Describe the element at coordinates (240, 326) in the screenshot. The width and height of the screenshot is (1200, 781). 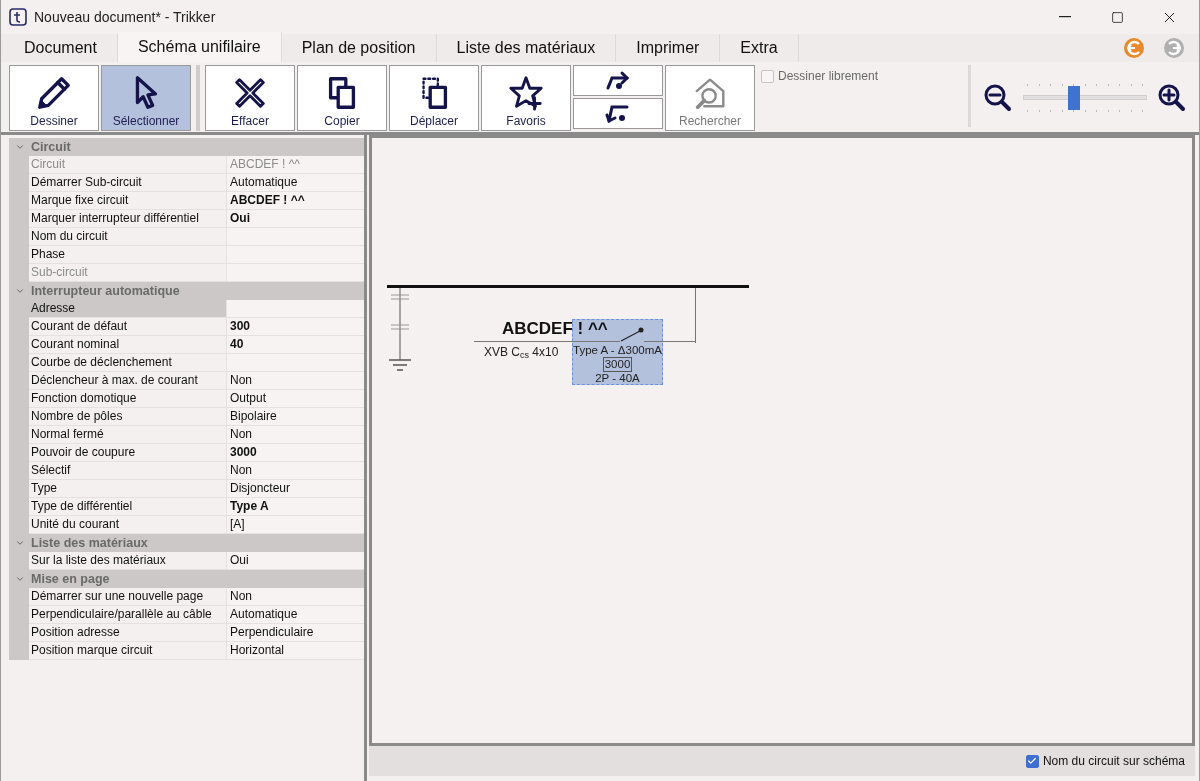
I see `property-value: 300` at that location.